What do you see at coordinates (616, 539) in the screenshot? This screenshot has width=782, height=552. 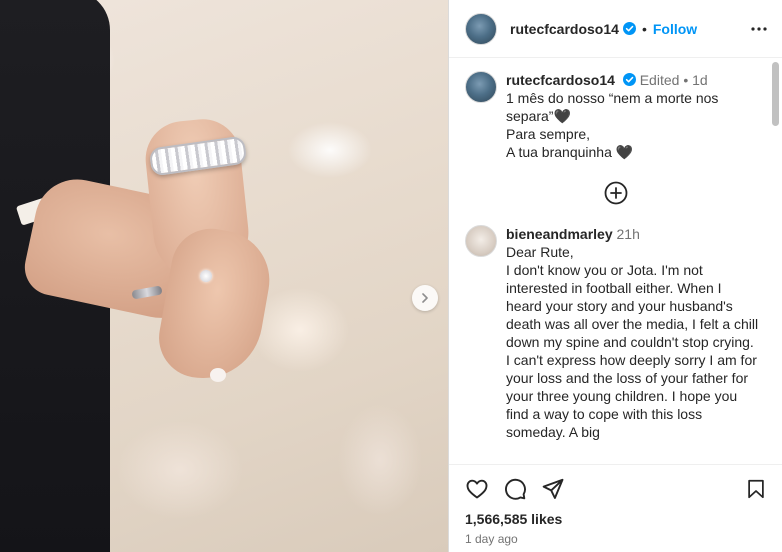 I see `post-timestamp: 1 day ago` at bounding box center [616, 539].